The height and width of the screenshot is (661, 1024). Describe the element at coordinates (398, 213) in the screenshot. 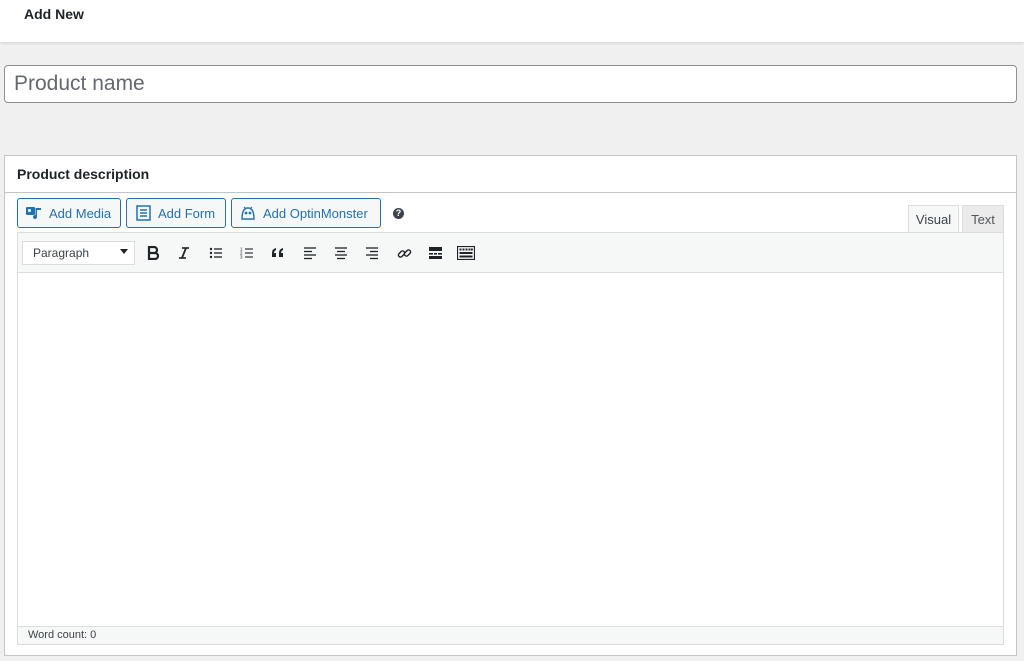

I see `help-icon: ?` at that location.